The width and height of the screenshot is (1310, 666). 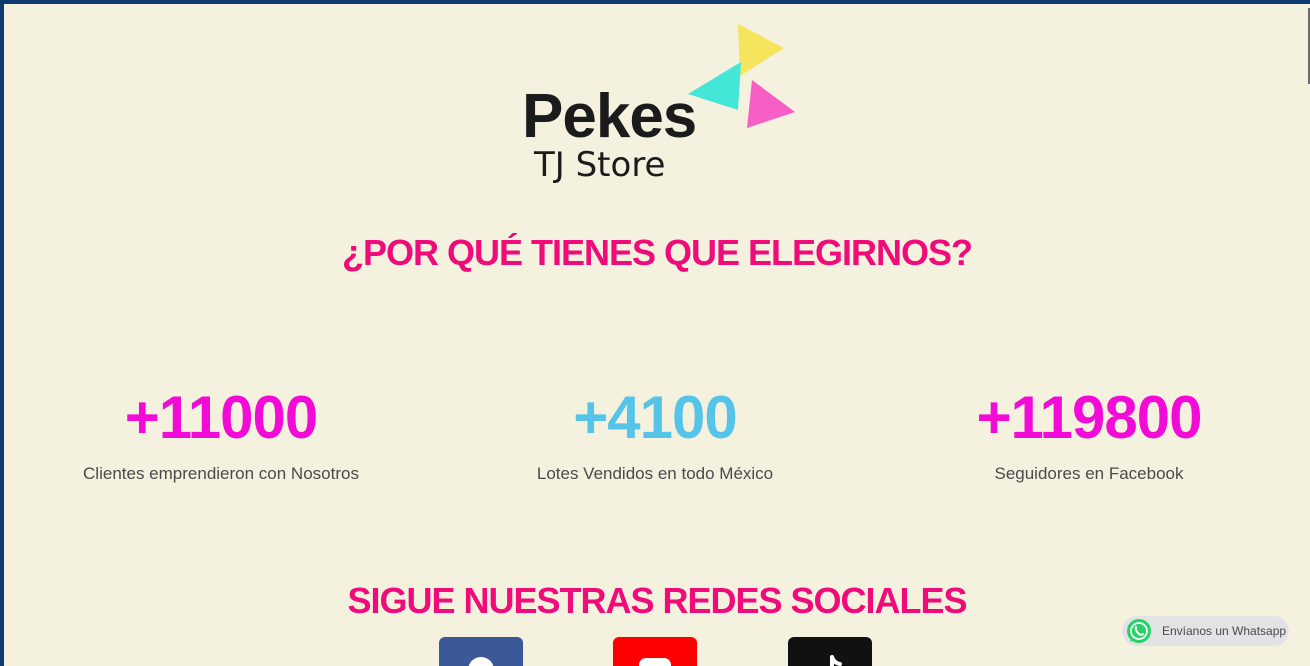 What do you see at coordinates (481, 651) in the screenshot?
I see `facebook-button` at bounding box center [481, 651].